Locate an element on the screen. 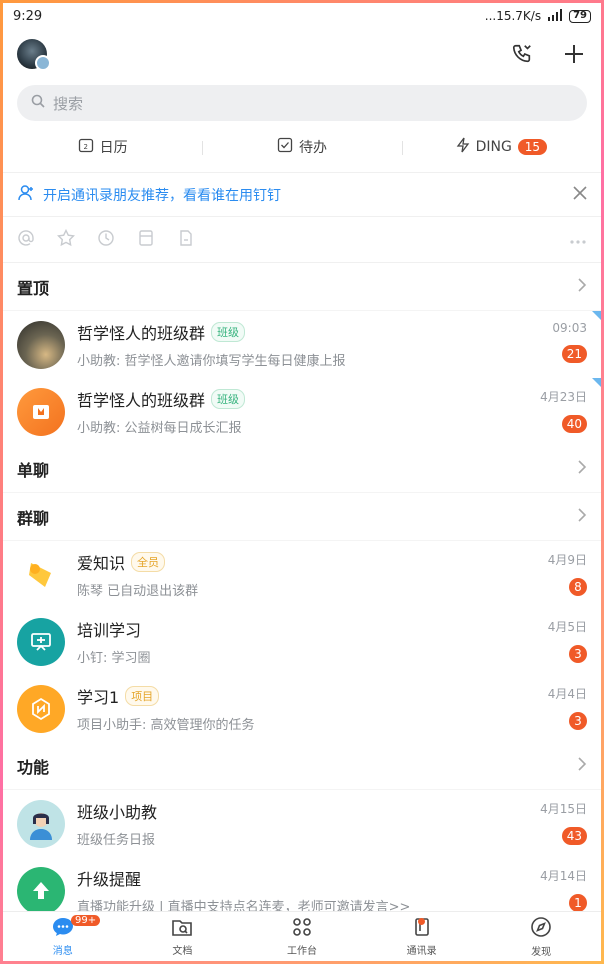 The width and height of the screenshot is (604, 964). status-bar: 9:29 ...15.7K/s 79 is located at coordinates (302, 16).